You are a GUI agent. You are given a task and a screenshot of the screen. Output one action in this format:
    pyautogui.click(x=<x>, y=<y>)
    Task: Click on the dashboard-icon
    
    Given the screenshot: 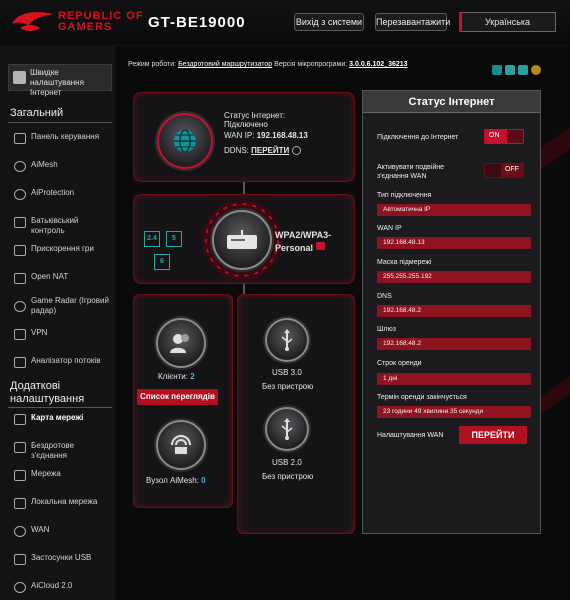 What is the action you would take?
    pyautogui.click(x=20, y=138)
    